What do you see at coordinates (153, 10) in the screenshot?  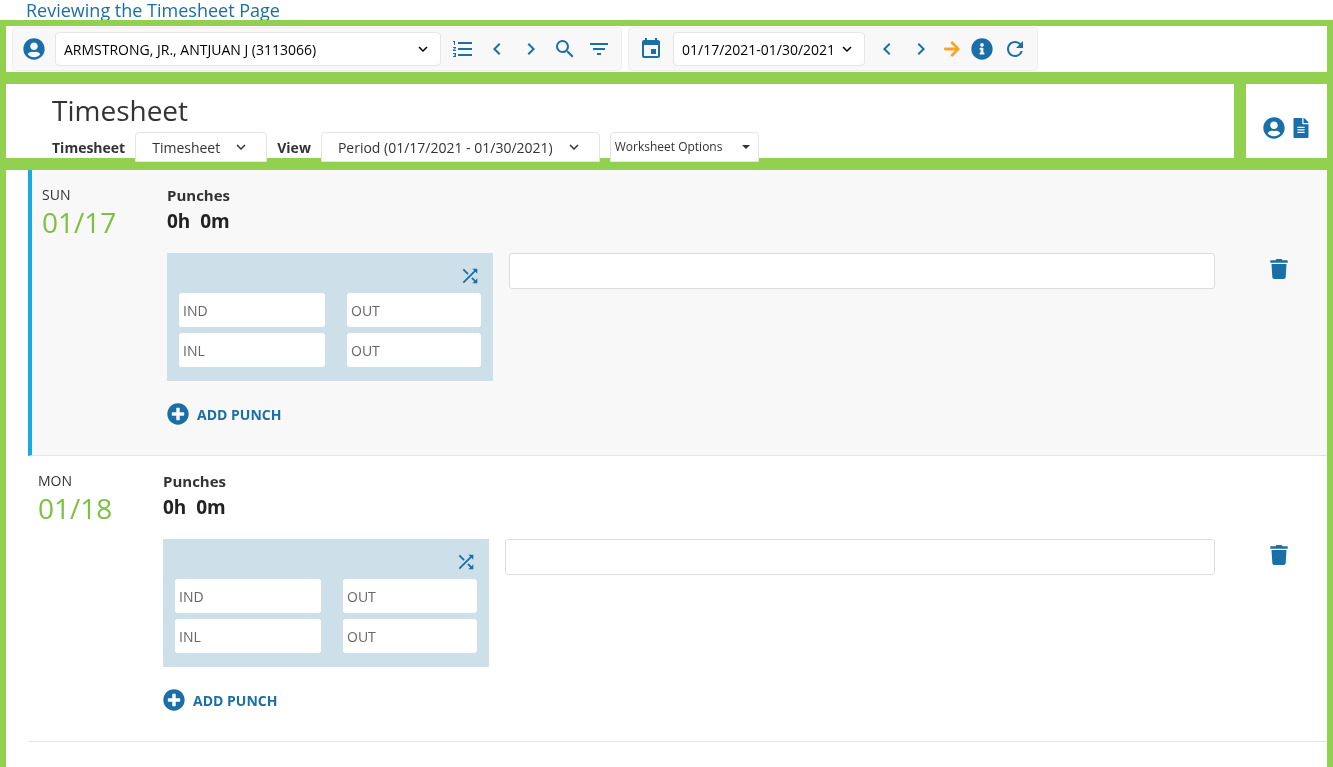 I see `page-title: Reviewing the Timesheet Page` at bounding box center [153, 10].